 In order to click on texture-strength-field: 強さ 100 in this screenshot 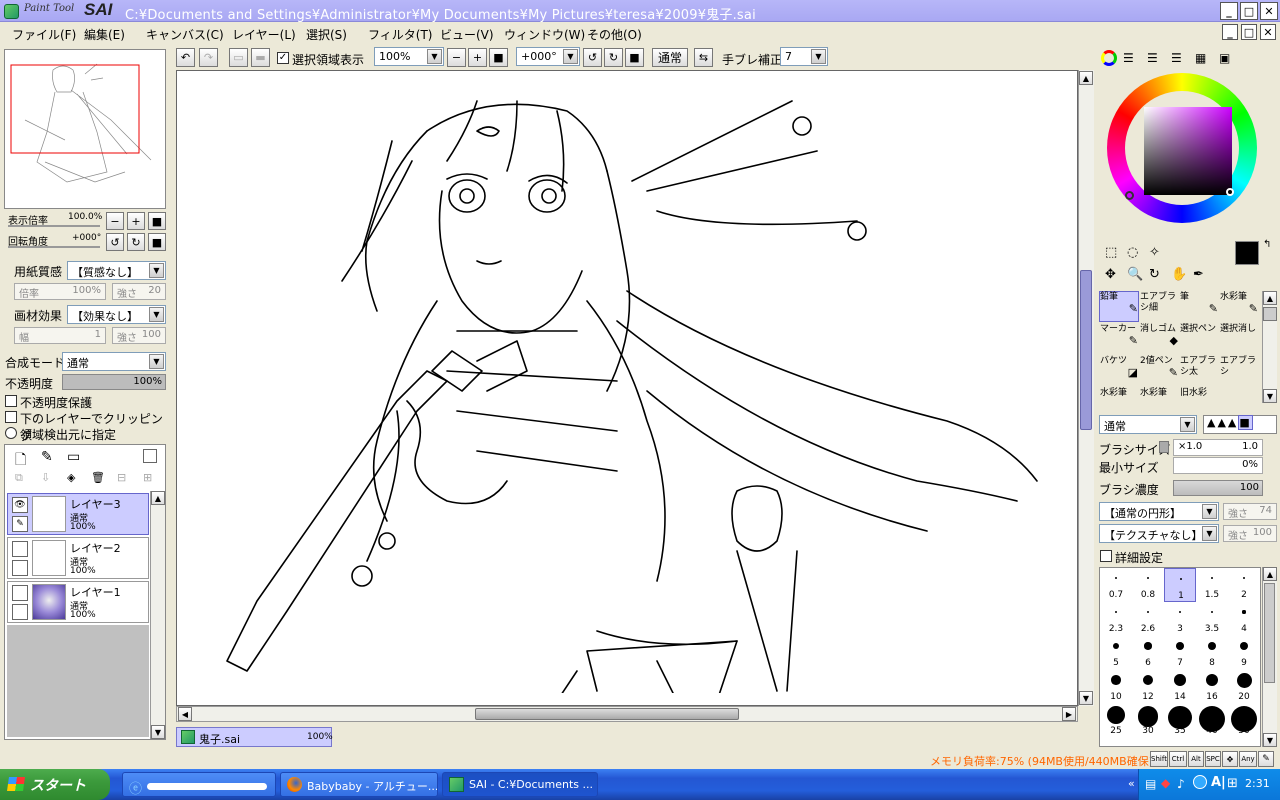, I will do `click(1250, 533)`.